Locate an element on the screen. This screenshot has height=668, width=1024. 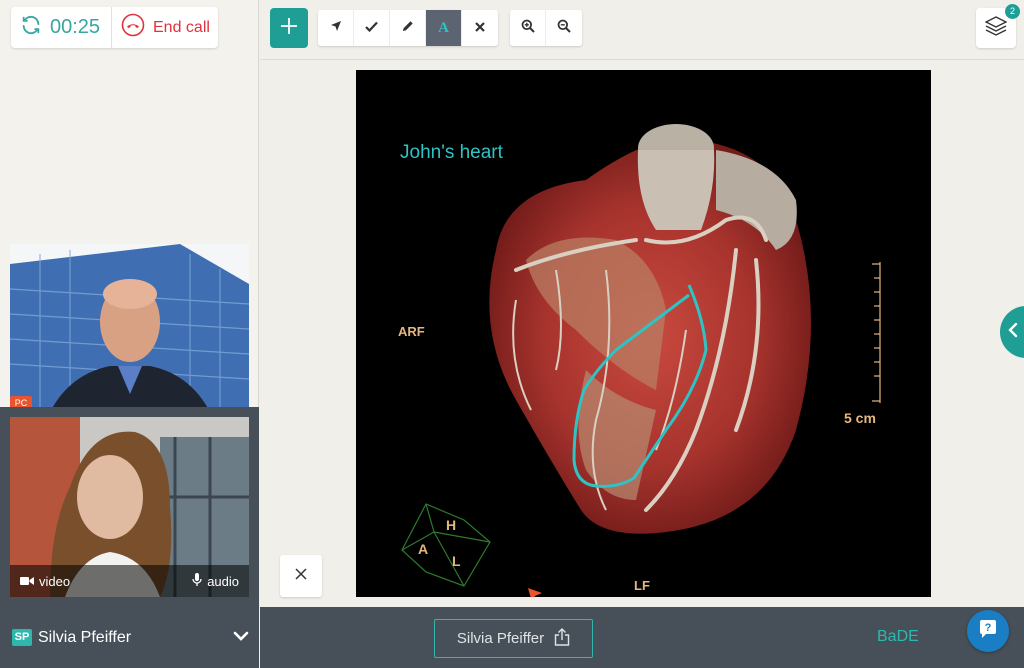
zoom-in-button is located at coordinates (528, 28).